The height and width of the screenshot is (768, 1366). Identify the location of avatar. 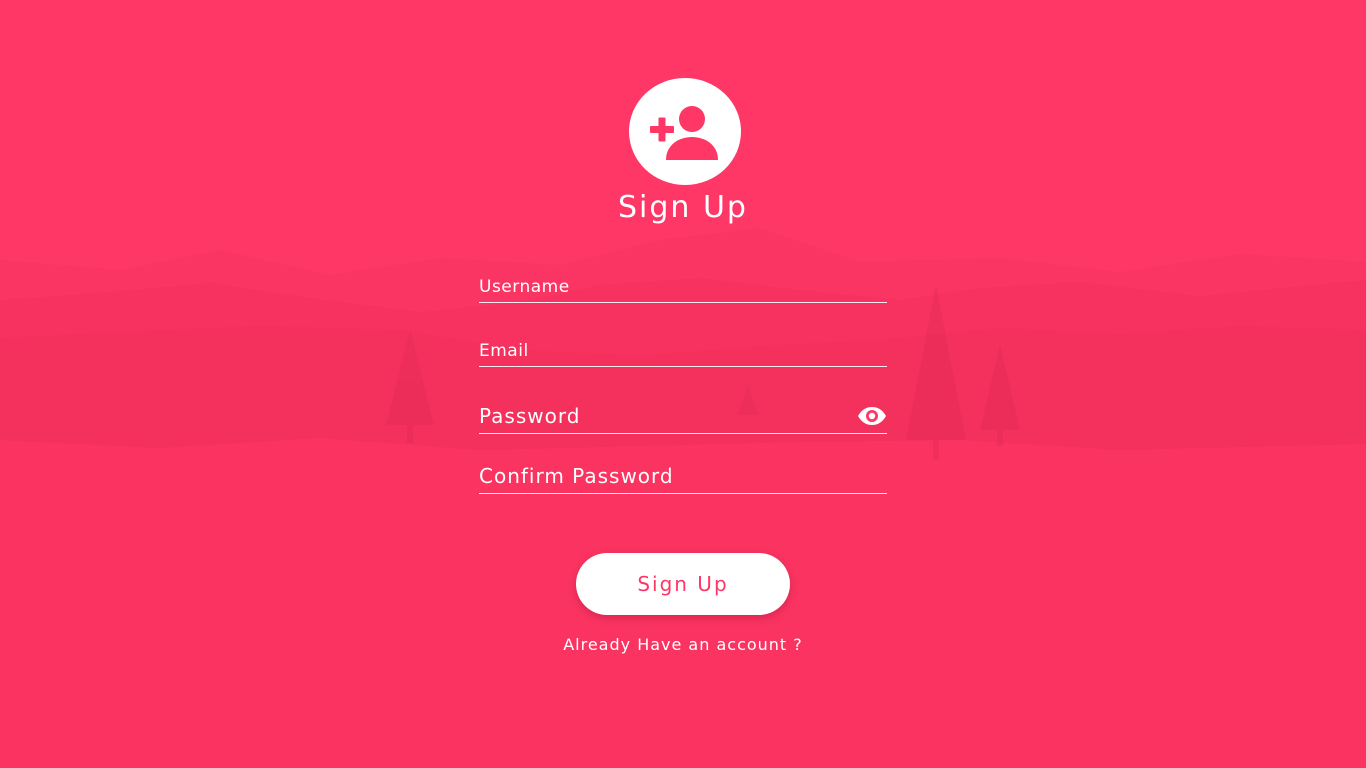
(685, 131).